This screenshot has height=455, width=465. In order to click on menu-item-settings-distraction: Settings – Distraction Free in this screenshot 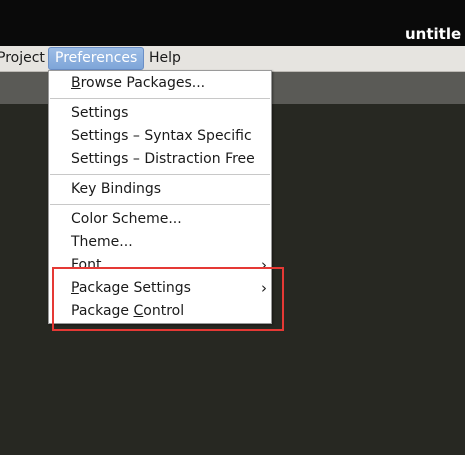, I will do `click(163, 159)`.